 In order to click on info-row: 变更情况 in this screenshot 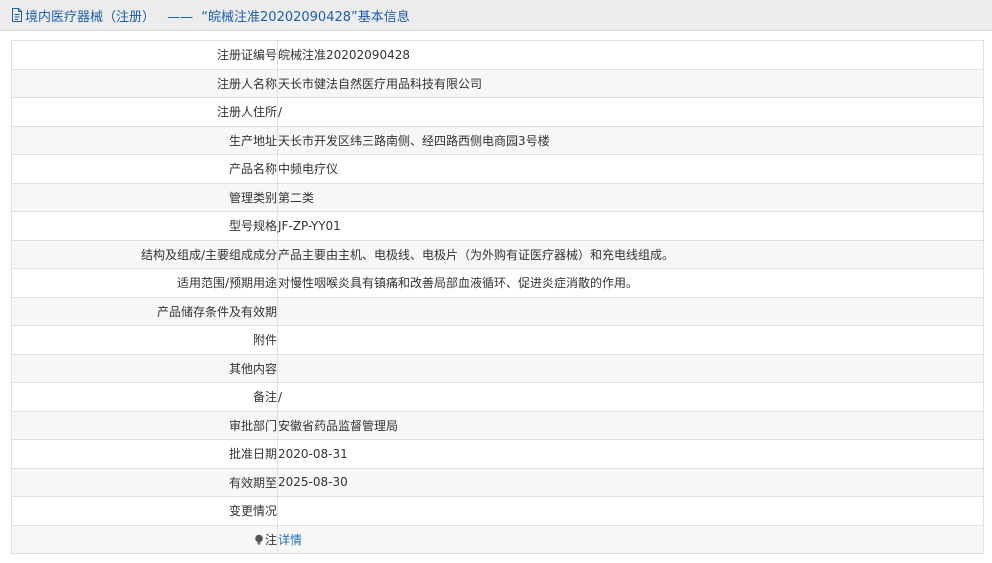, I will do `click(497, 511)`.